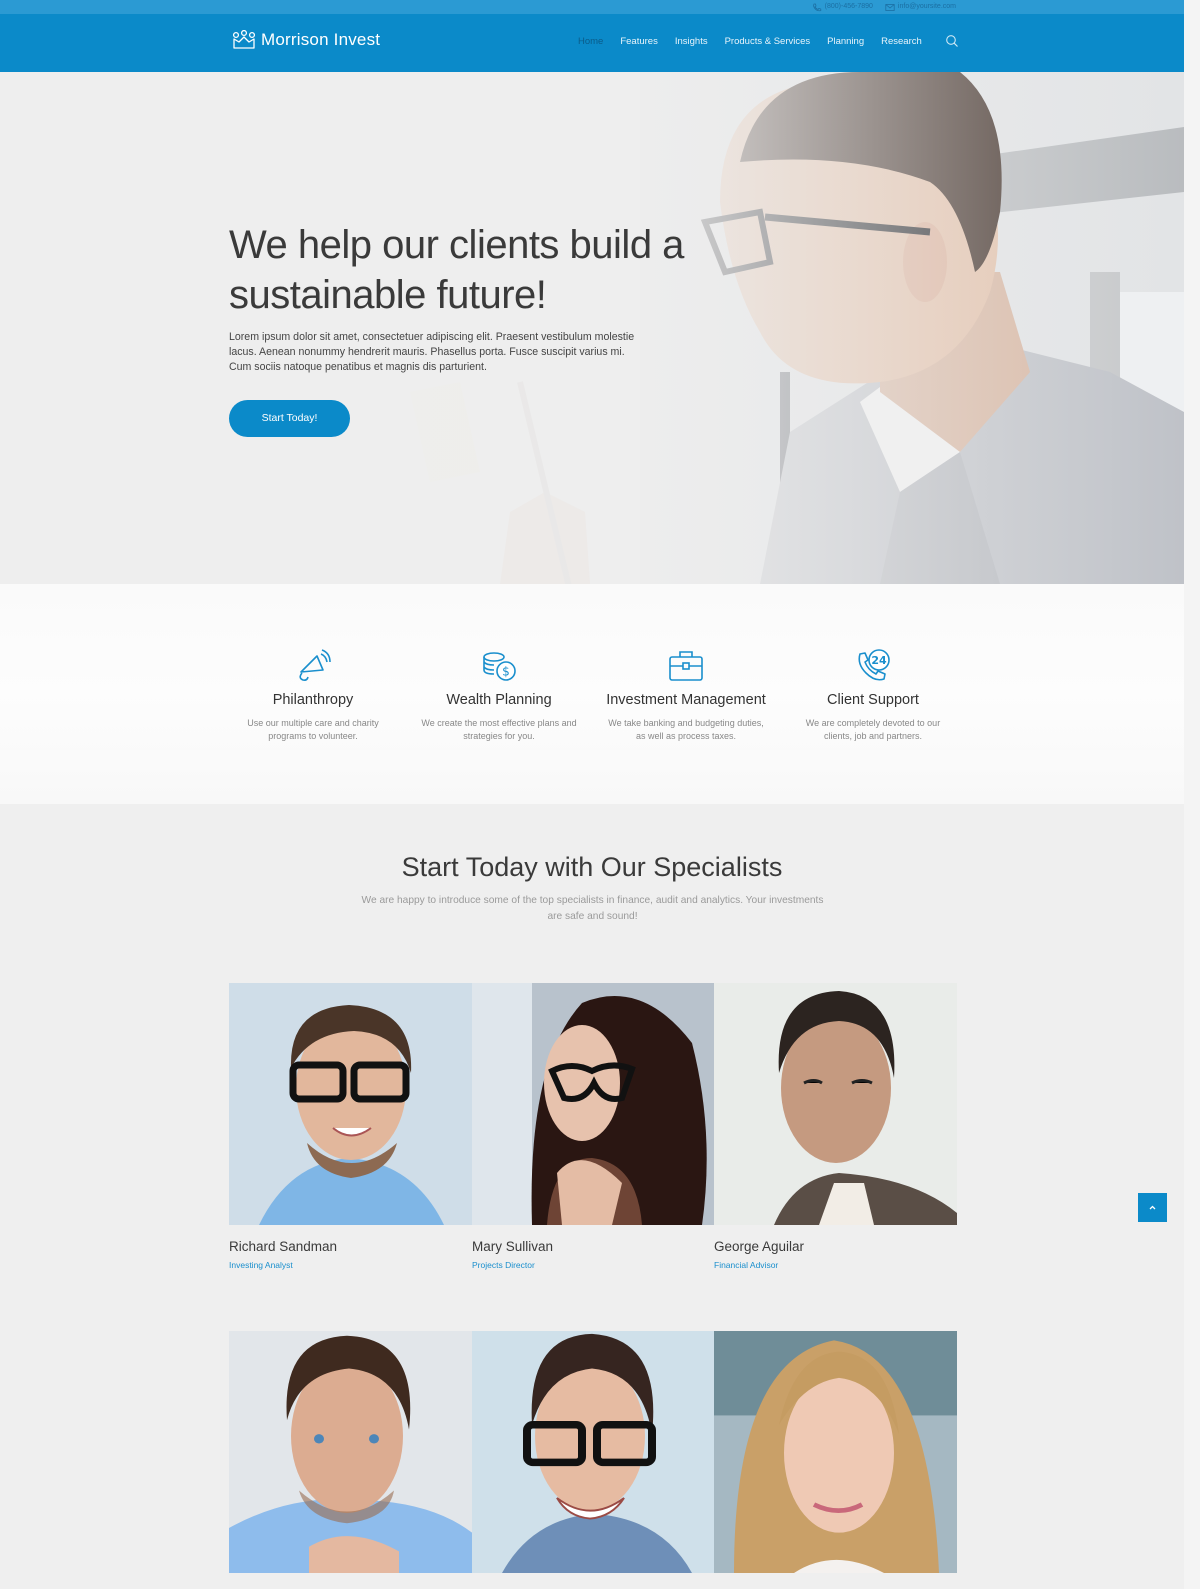  Describe the element at coordinates (686, 700) in the screenshot. I see `feature-title: Investment Management` at that location.